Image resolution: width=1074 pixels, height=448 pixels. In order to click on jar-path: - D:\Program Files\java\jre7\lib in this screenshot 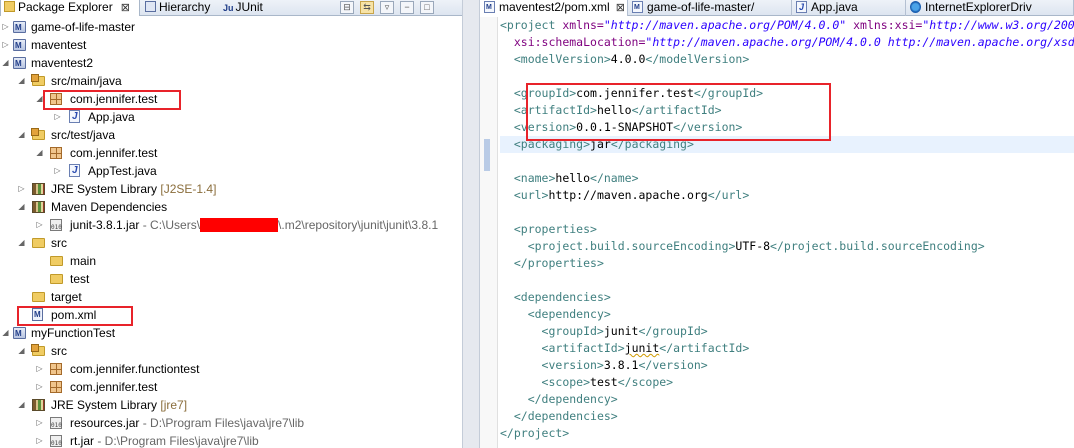, I will do `click(176, 441)`.